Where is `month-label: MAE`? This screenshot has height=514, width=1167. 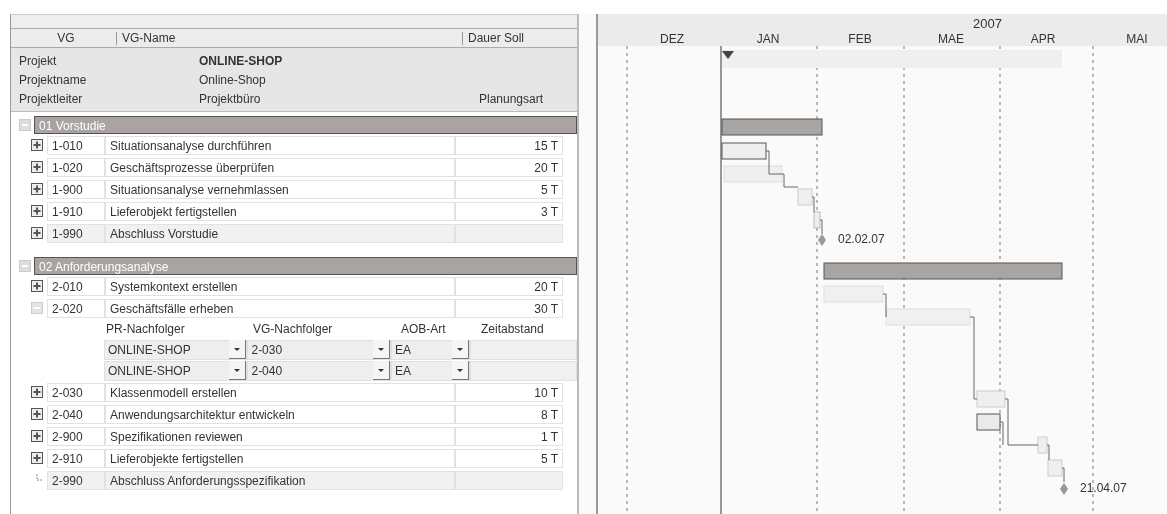
month-label: MAE is located at coordinates (951, 39).